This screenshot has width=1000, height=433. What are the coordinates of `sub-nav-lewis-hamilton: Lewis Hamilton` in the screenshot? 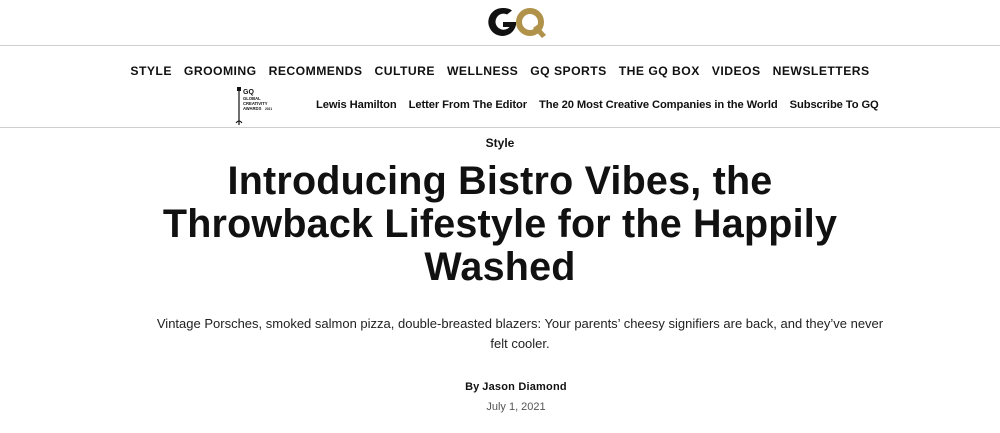 It's located at (356, 105).